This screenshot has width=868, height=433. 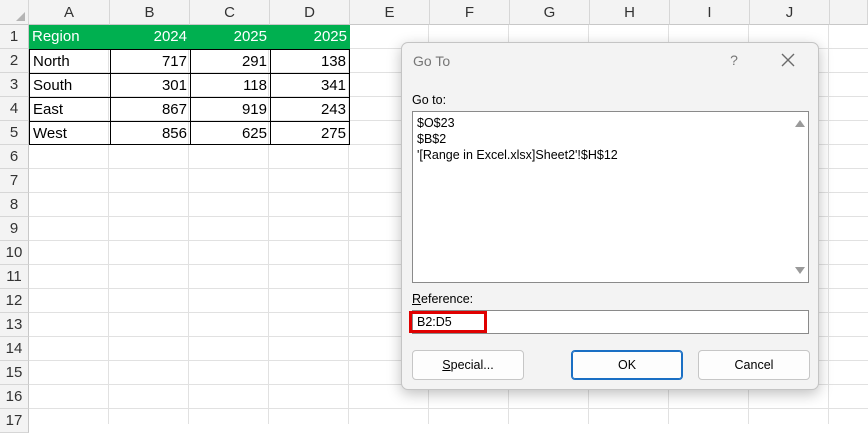 What do you see at coordinates (310, 85) in the screenshot?
I see `table-cell: 341` at bounding box center [310, 85].